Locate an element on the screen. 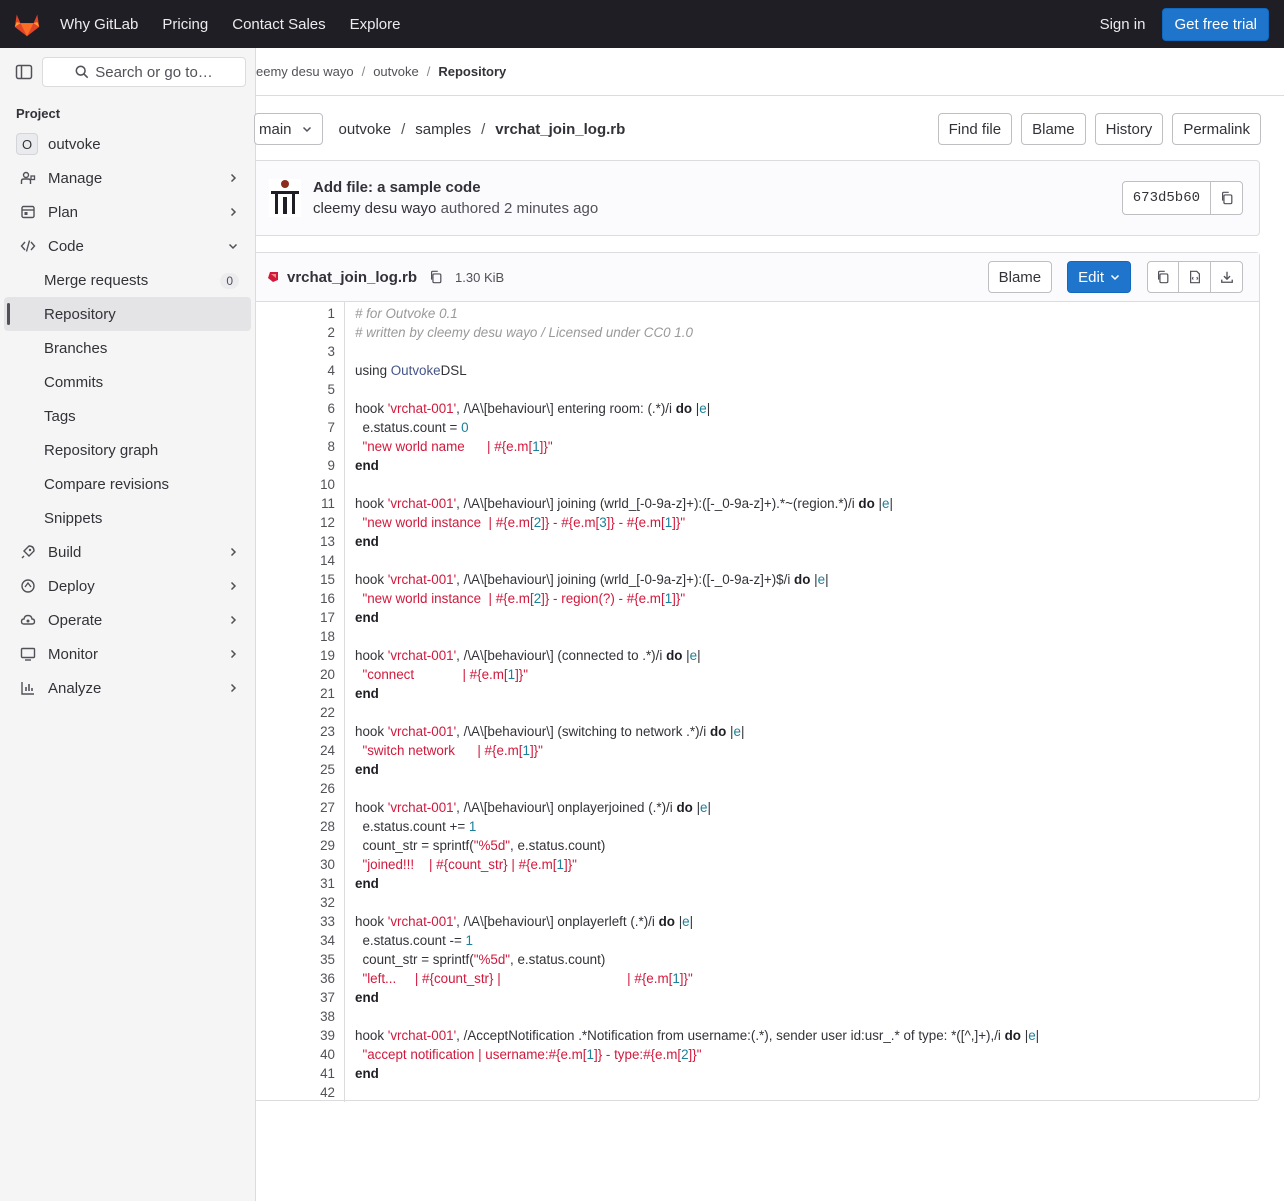  sidebar-item-deploy: Deploy is located at coordinates (127, 586).